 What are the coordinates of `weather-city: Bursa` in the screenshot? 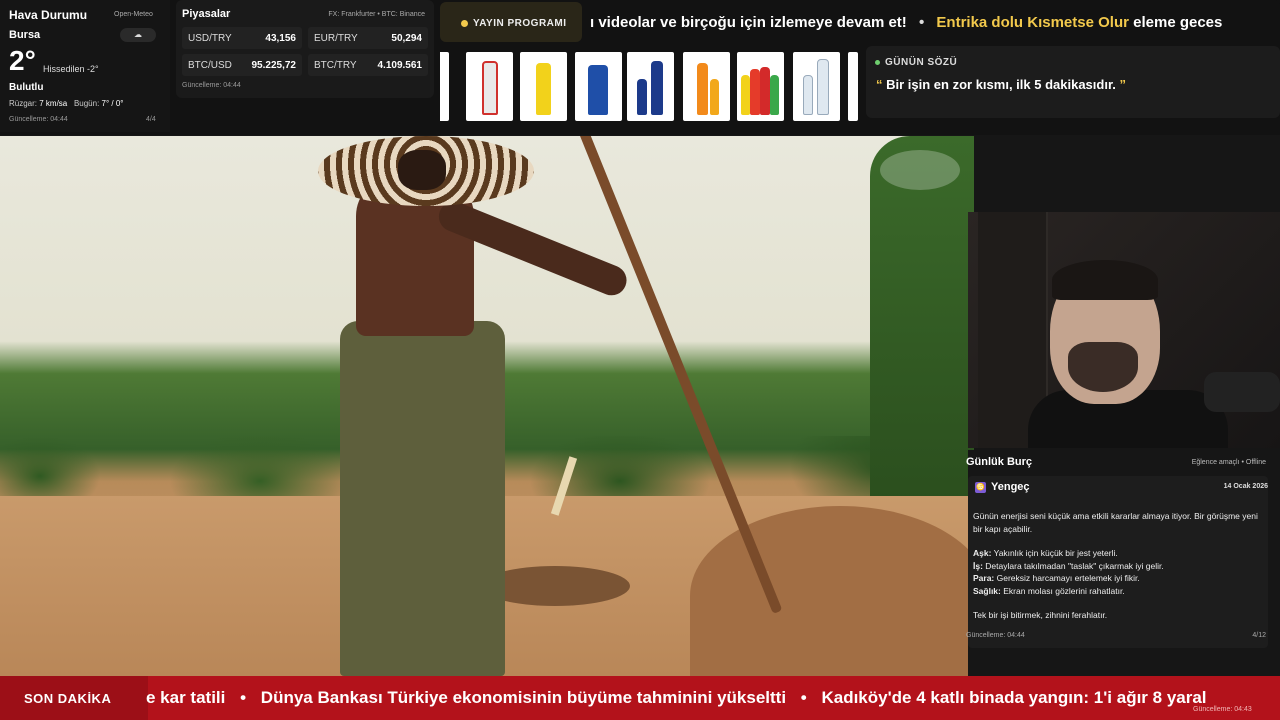 It's located at (25, 35).